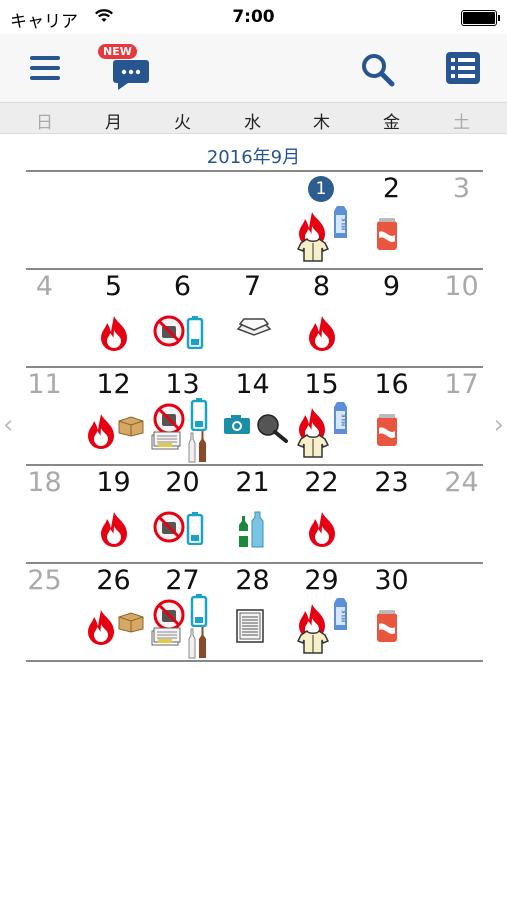  I want to click on weekday-fri: 金, so click(391, 123).